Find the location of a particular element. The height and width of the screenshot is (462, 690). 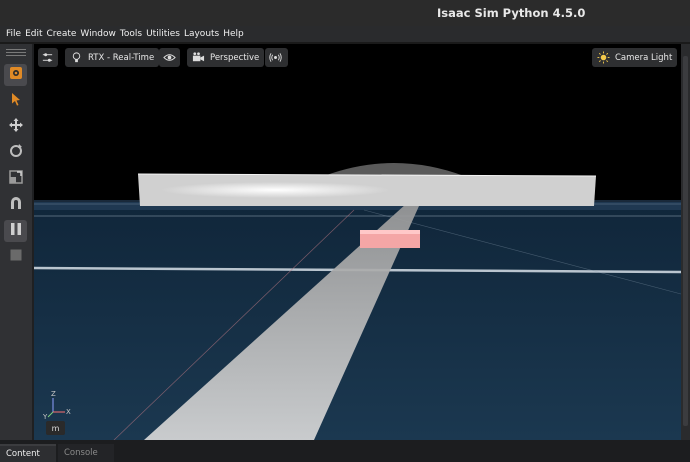

scrollbar-thumb is located at coordinates (685, 241).